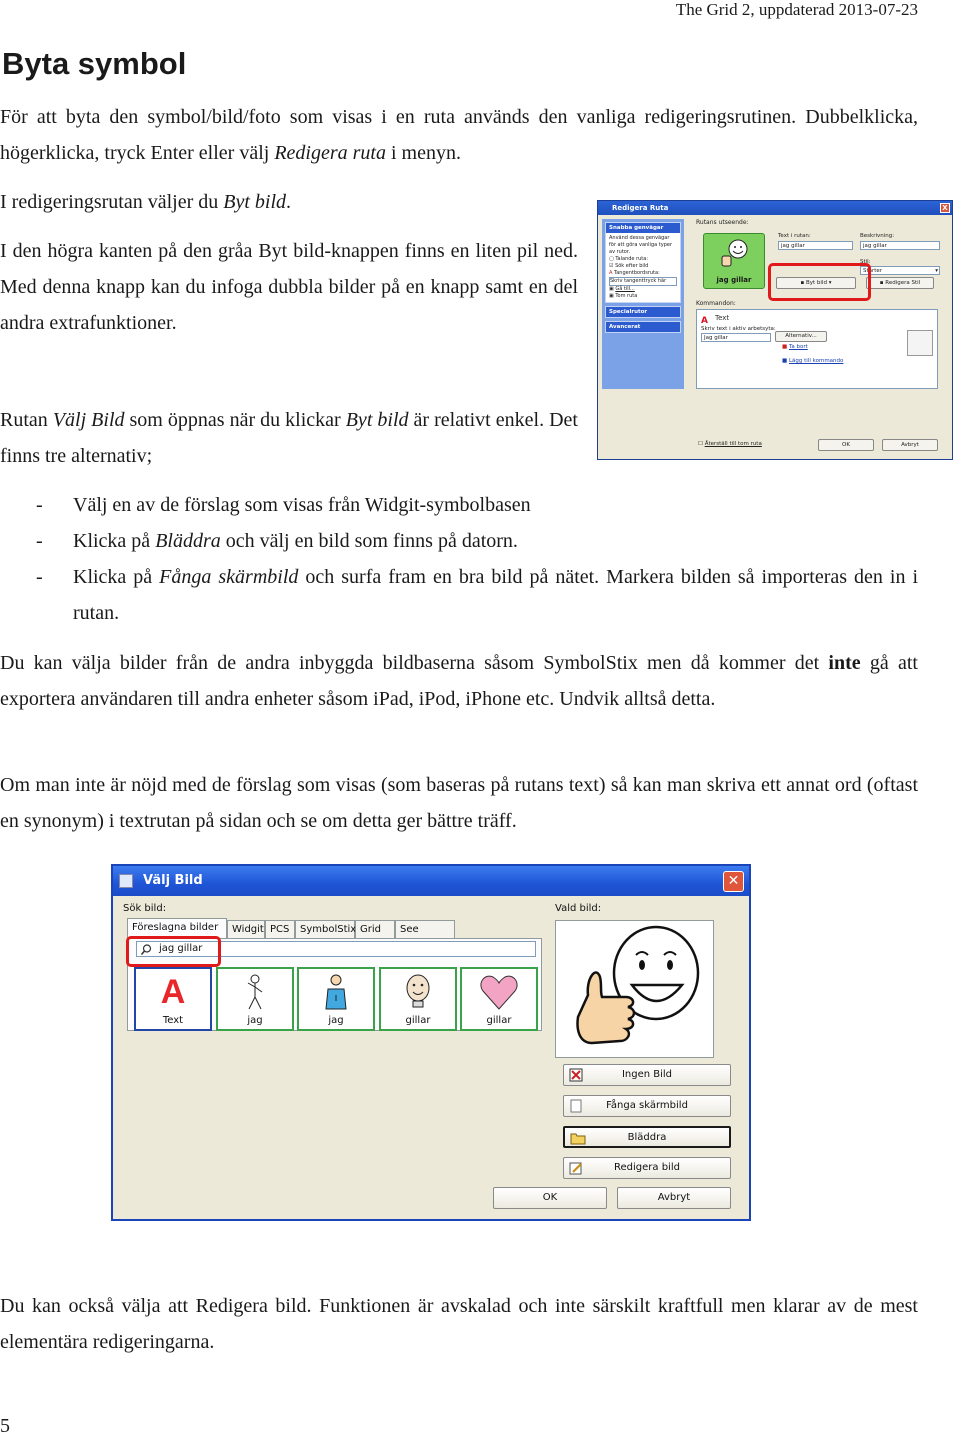 The image size is (960, 1438). Describe the element at coordinates (716, 303) in the screenshot. I see `kommandon-label: Kommandon:` at that location.